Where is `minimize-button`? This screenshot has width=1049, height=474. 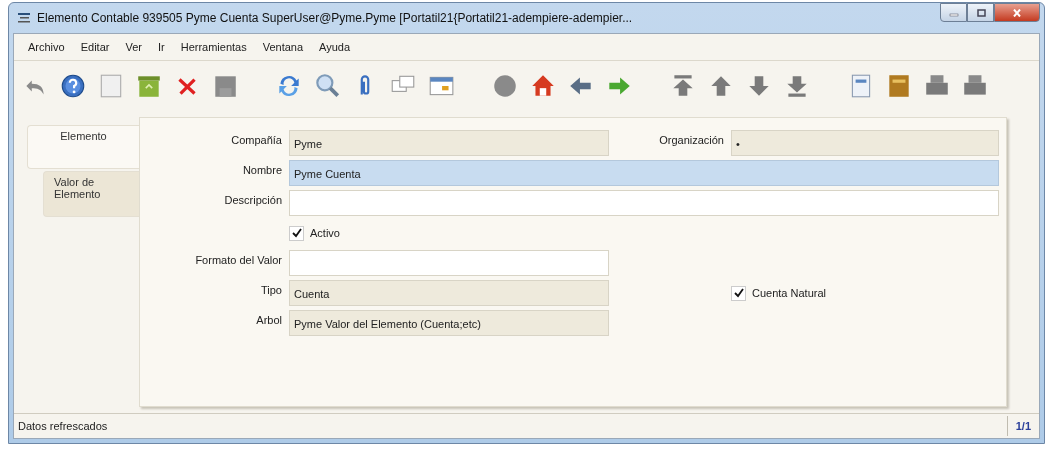
minimize-button is located at coordinates (953, 12).